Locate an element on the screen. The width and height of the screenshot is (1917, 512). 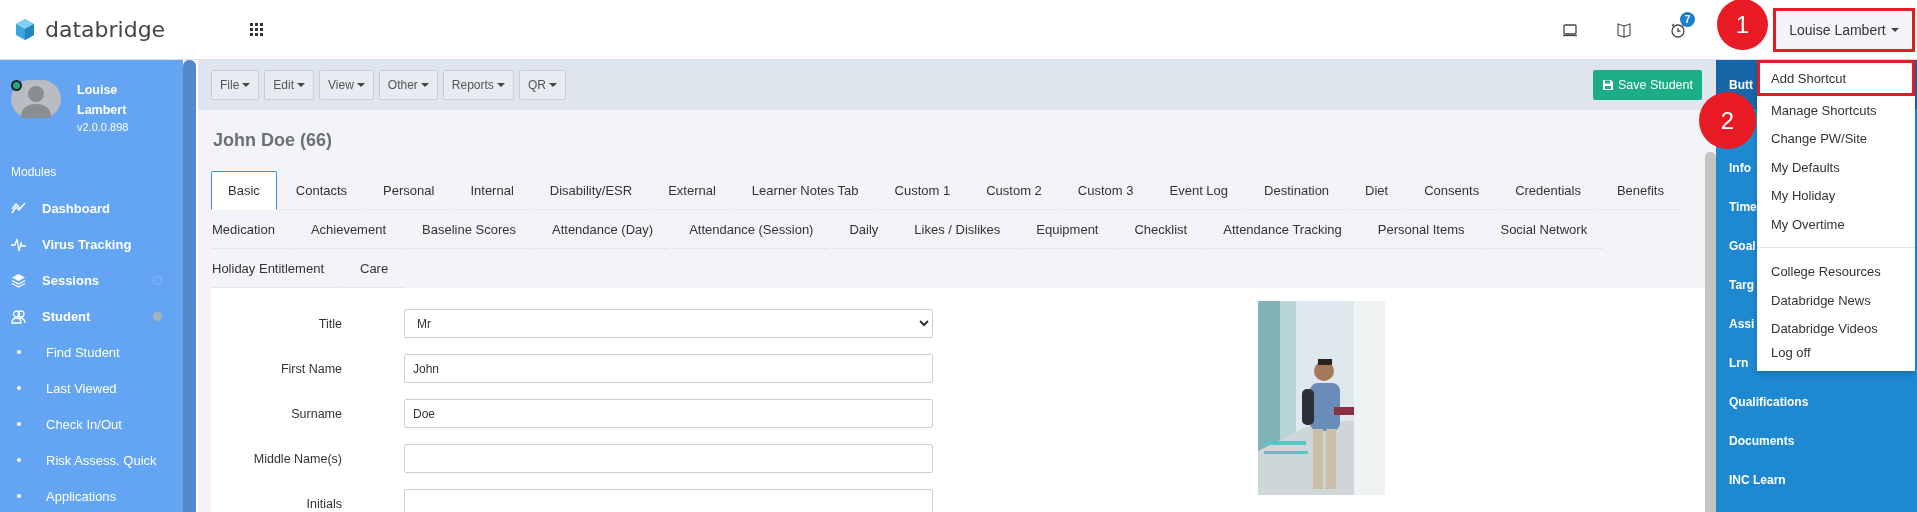
menu-item: My Holiday is located at coordinates (1836, 195).